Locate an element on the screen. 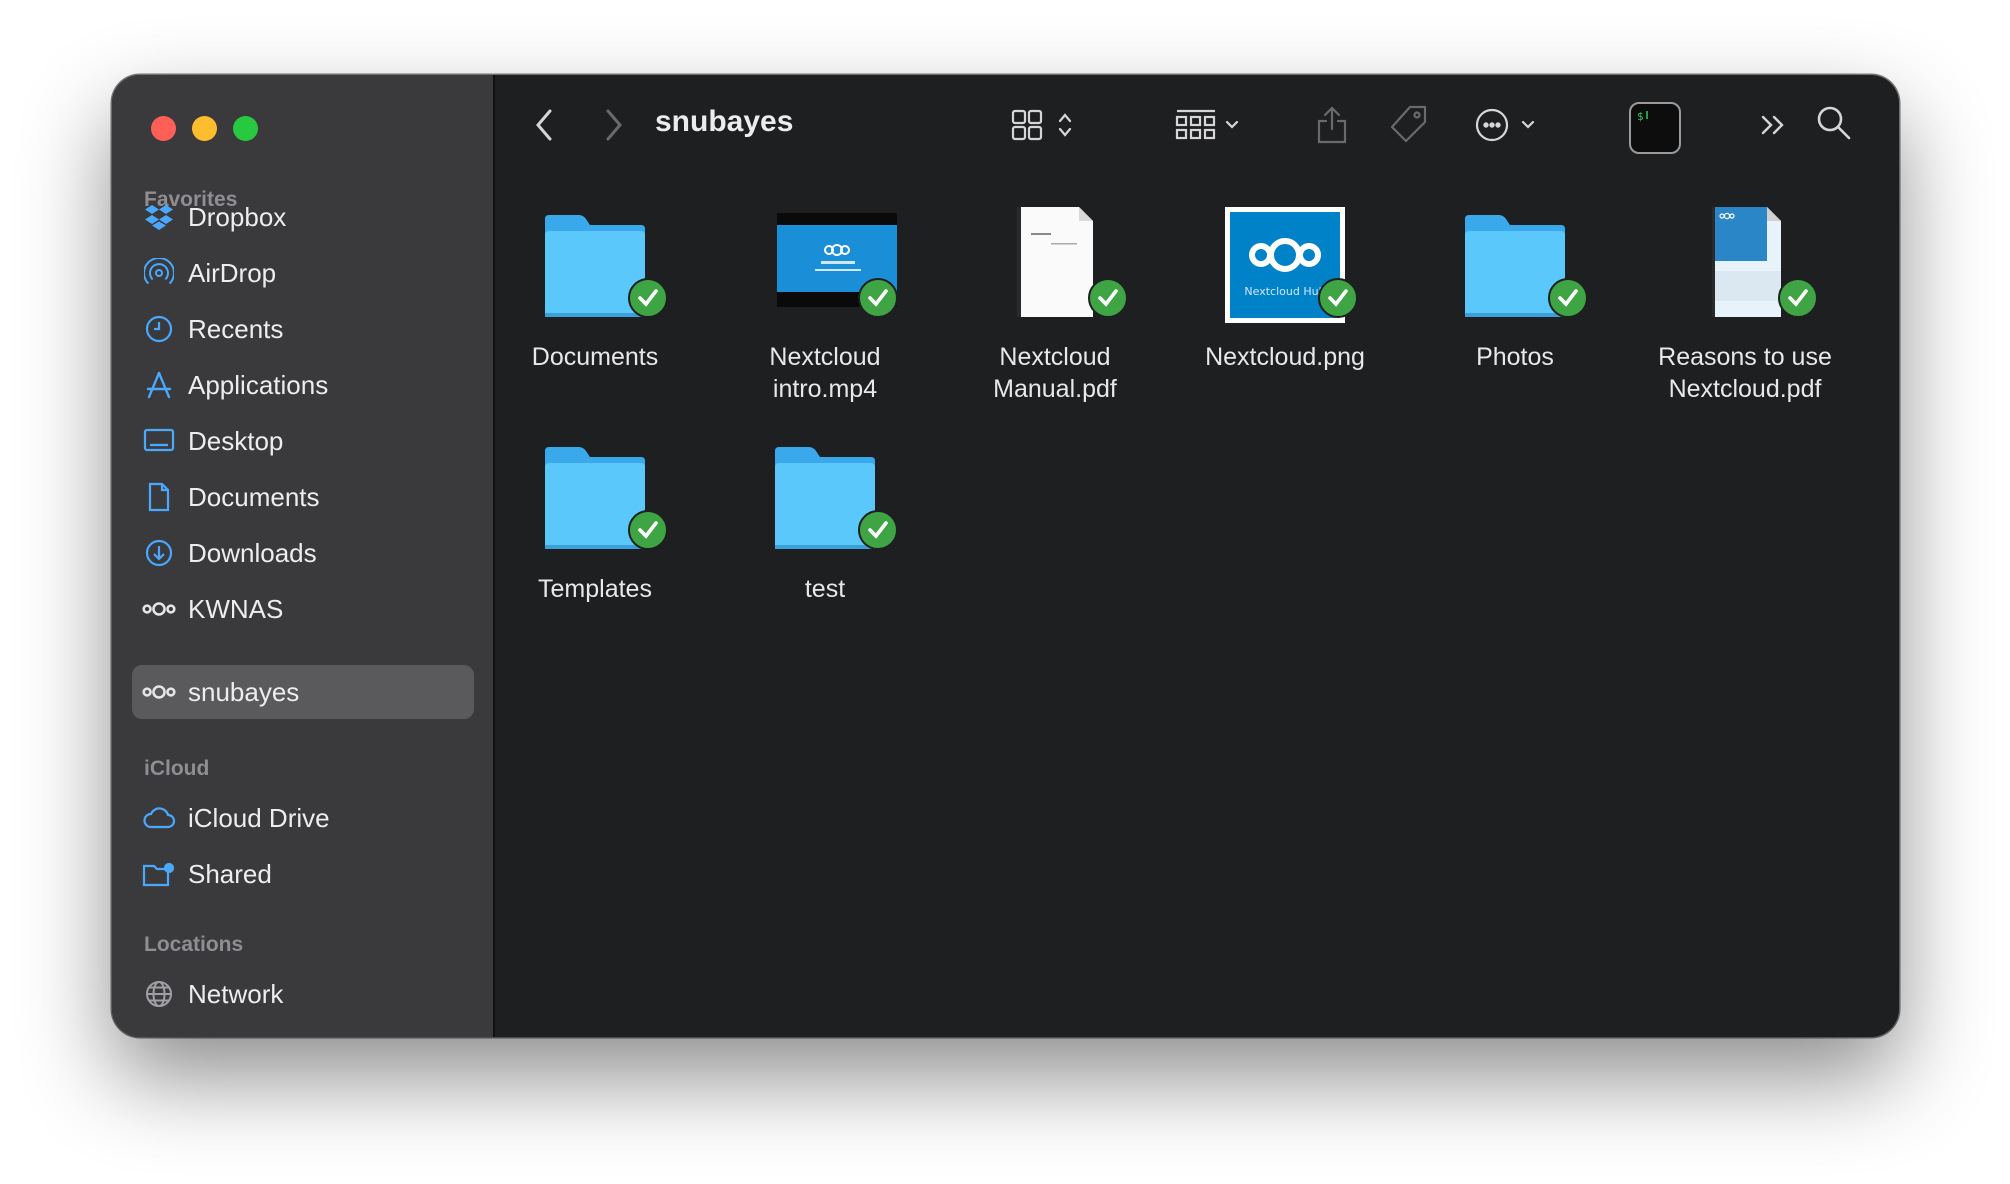 The width and height of the screenshot is (2010, 1184). close-button is located at coordinates (163, 128).